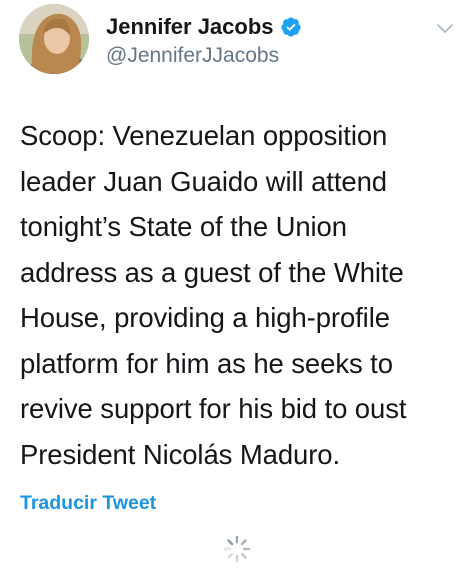 The height and width of the screenshot is (569, 473). What do you see at coordinates (237, 549) in the screenshot?
I see `loading-spinner-icon` at bounding box center [237, 549].